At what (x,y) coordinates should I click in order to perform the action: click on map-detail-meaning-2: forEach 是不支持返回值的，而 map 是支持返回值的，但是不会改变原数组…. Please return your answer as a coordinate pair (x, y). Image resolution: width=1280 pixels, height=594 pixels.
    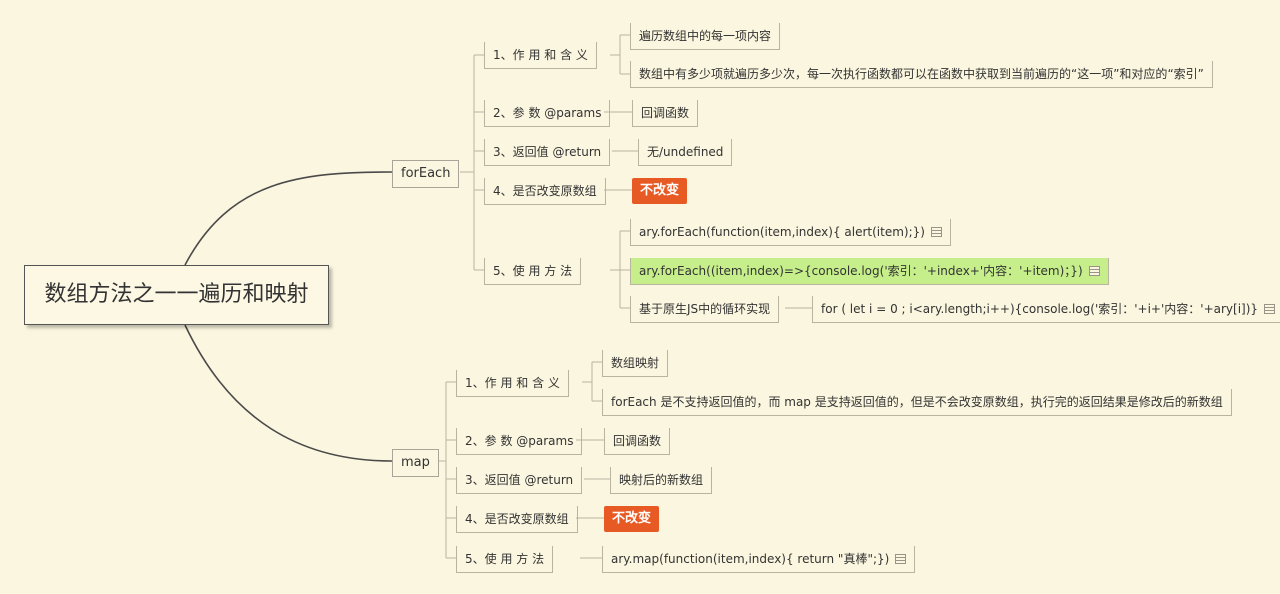
    Looking at the image, I should click on (917, 402).